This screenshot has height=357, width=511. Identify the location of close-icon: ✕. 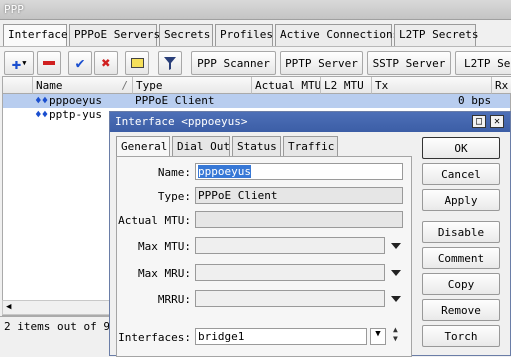
(497, 121).